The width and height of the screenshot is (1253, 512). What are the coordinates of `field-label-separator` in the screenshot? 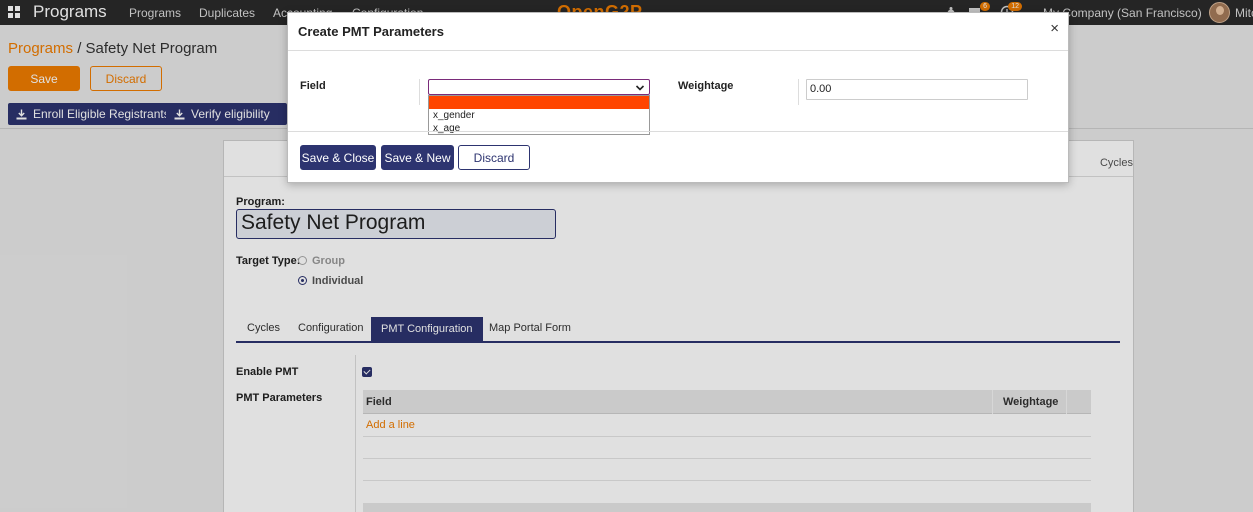 It's located at (419, 92).